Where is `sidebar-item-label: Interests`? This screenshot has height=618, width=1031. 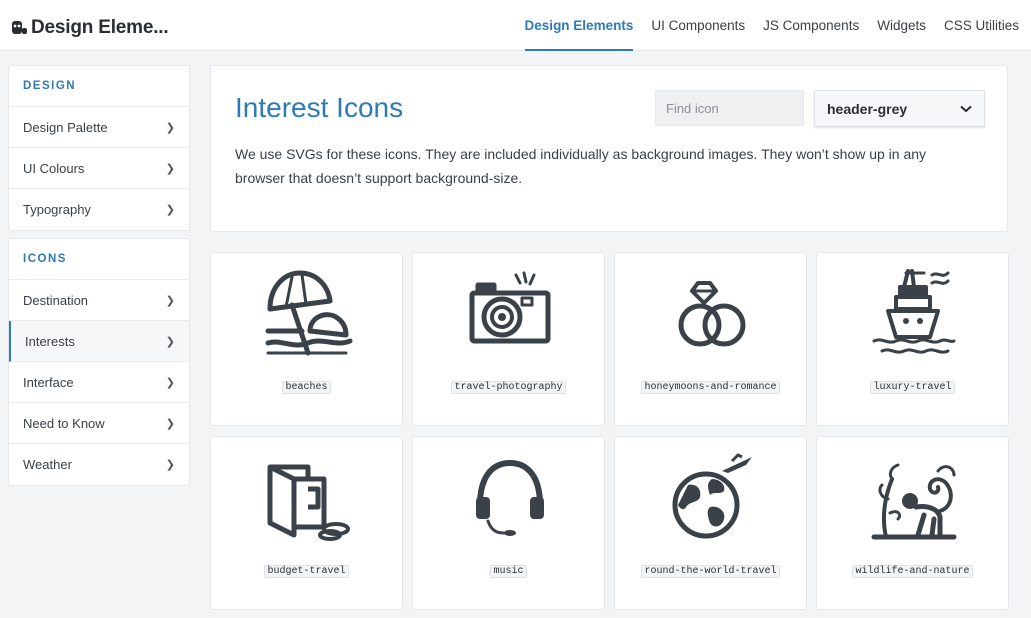
sidebar-item-label: Interests is located at coordinates (50, 341).